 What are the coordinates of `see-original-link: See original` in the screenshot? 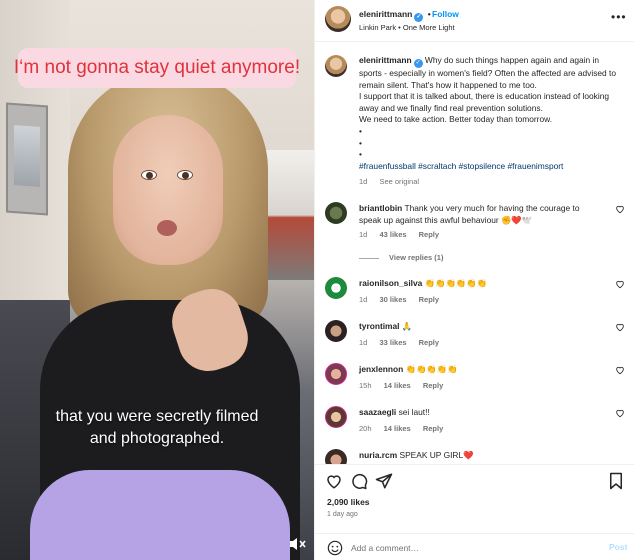 It's located at (399, 181).